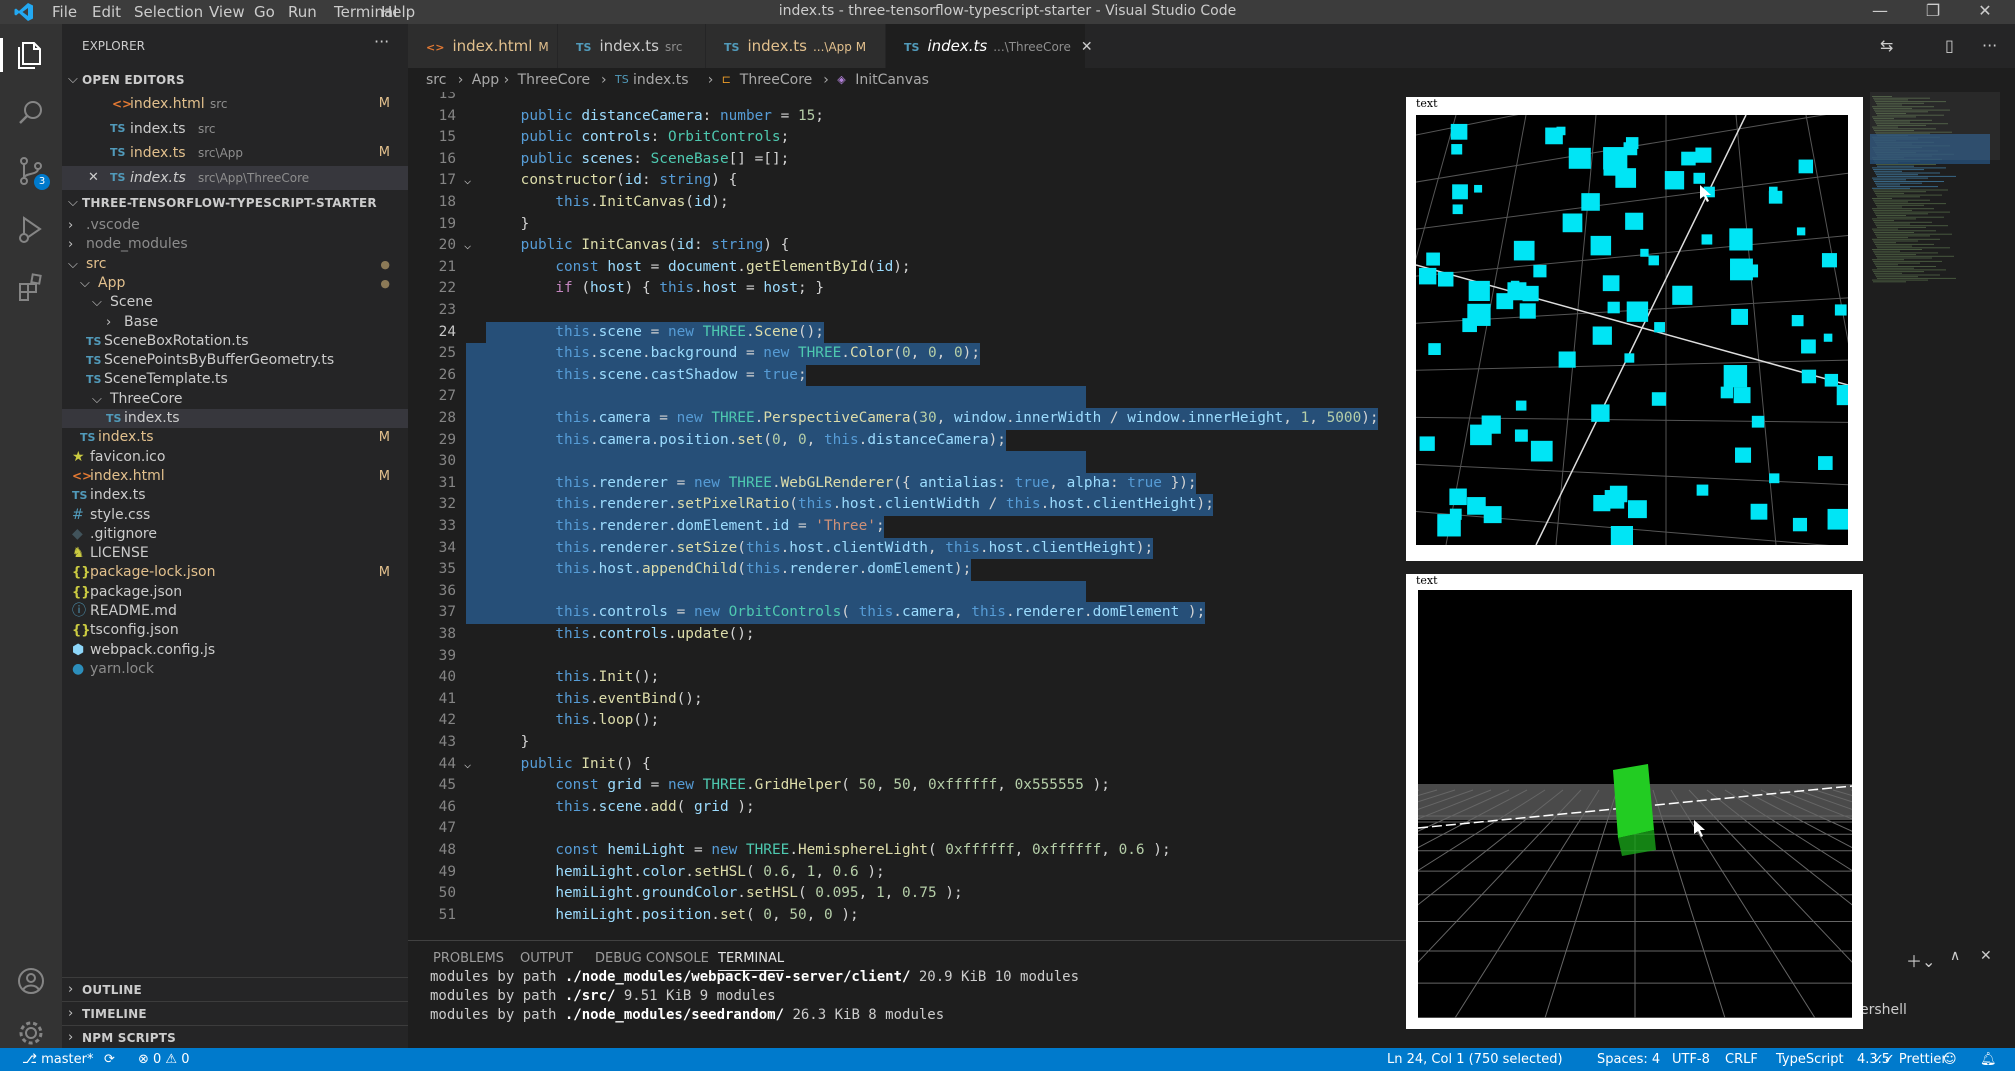 The height and width of the screenshot is (1071, 2015). Describe the element at coordinates (235, 669) in the screenshot. I see `tree-item: ● yarn.lock` at that location.